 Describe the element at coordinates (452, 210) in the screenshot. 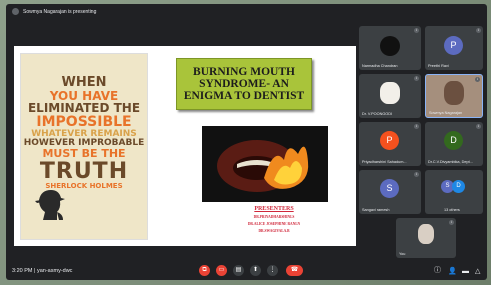

I see `others-count: 13 others` at that location.